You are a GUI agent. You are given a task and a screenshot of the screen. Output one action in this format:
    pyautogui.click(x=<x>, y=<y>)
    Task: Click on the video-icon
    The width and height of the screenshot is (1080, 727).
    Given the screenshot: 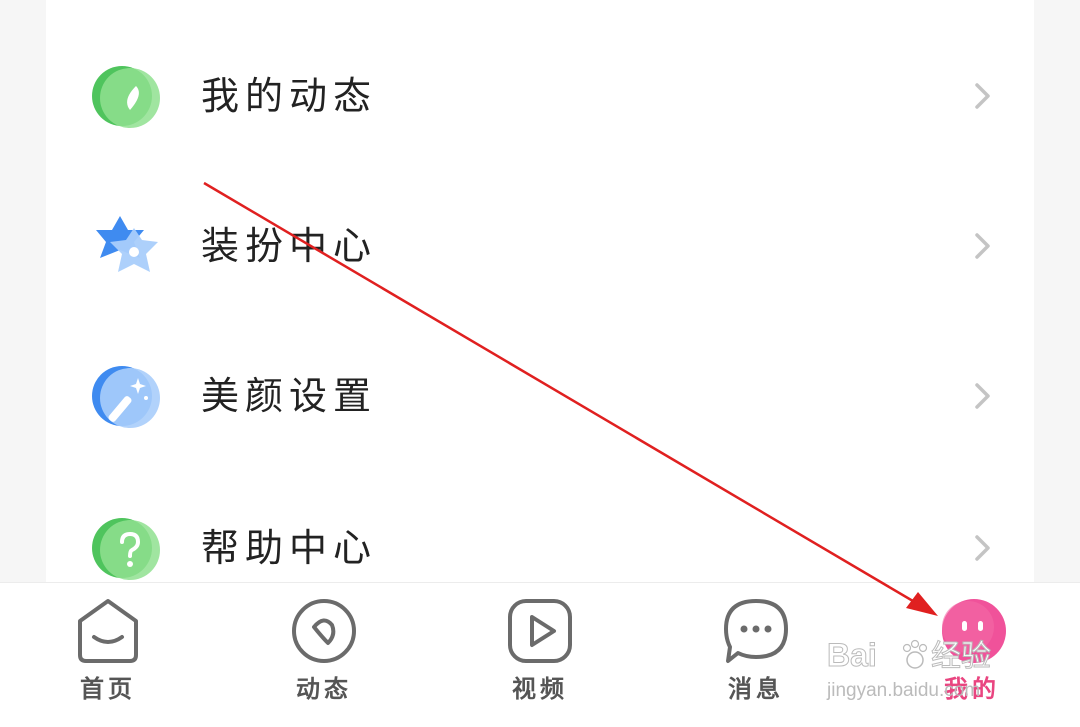 What is the action you would take?
    pyautogui.click(x=540, y=631)
    